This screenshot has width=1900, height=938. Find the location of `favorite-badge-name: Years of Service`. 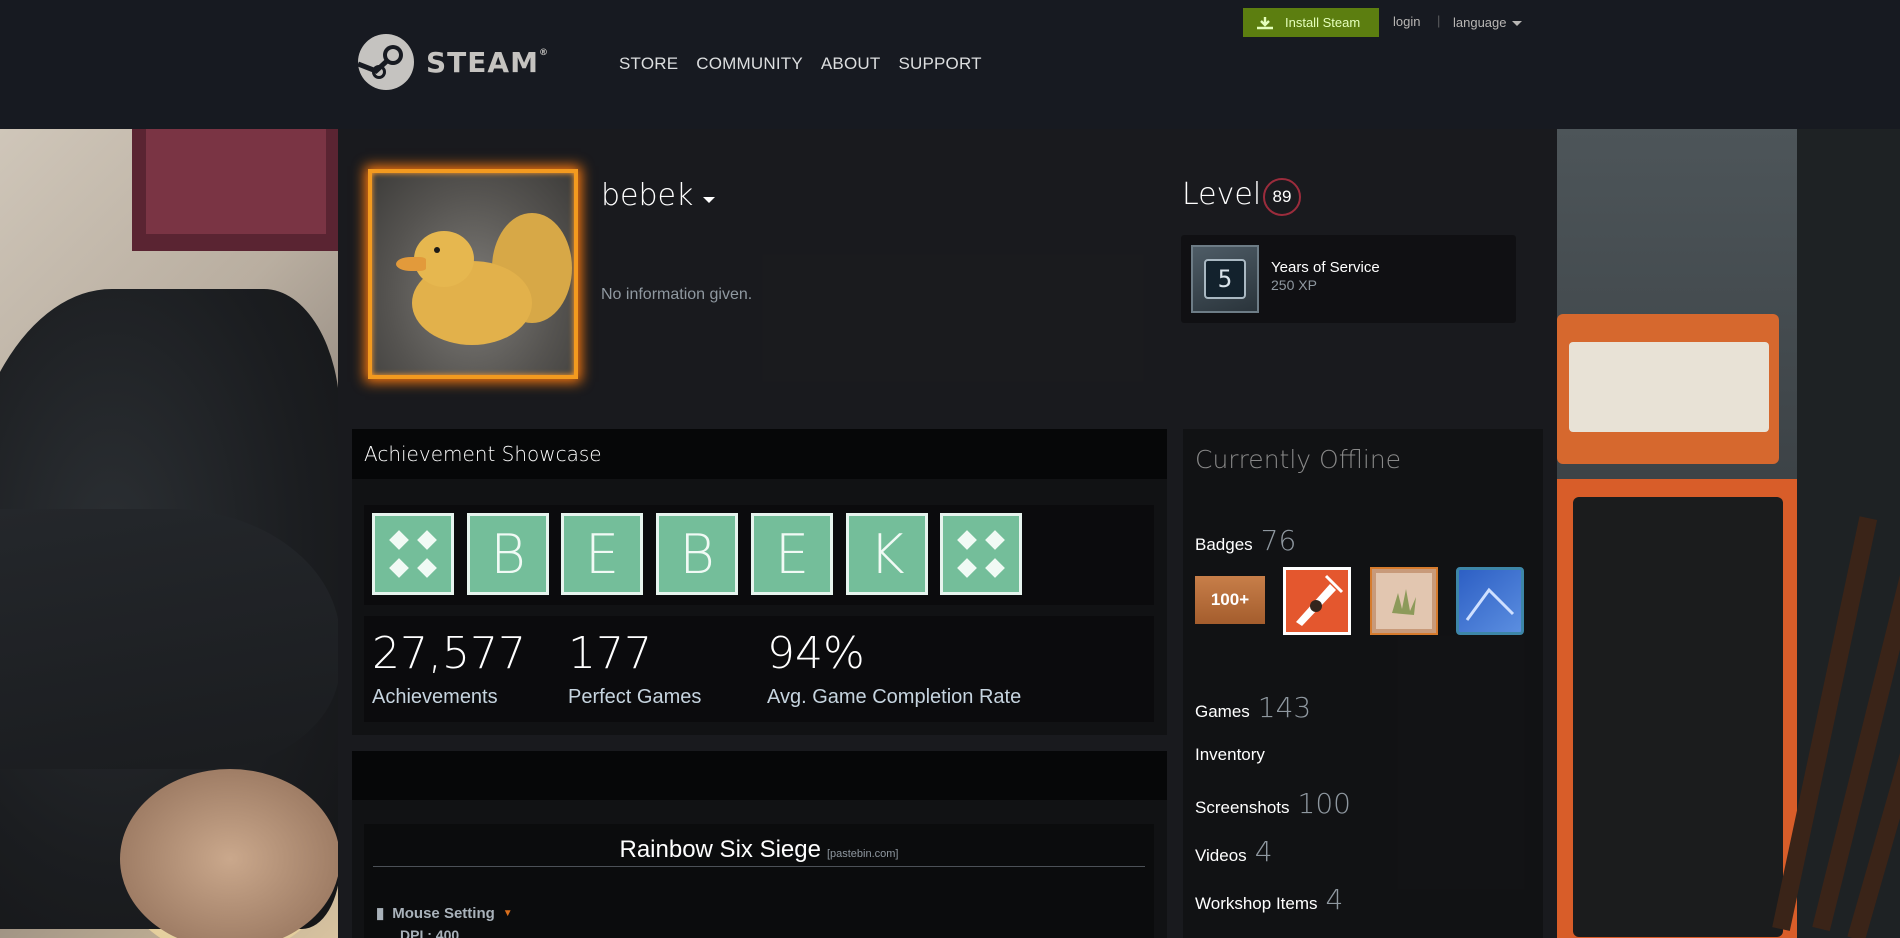

favorite-badge-name: Years of Service is located at coordinates (1325, 267).